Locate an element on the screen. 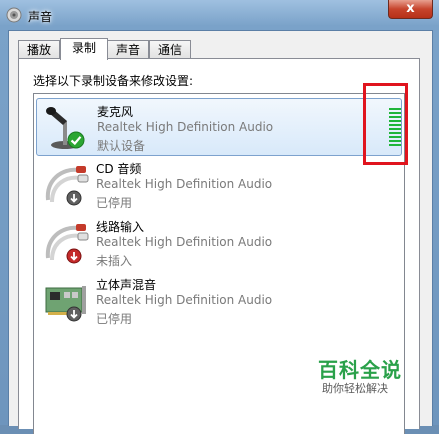 The image size is (439, 434). window-title: 声音 is located at coordinates (40, 17).